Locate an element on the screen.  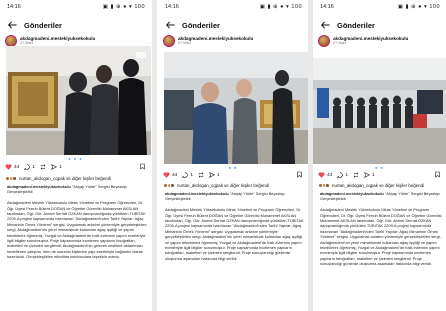
carousel-dots: ● ● ● is located at coordinates (75, 158).